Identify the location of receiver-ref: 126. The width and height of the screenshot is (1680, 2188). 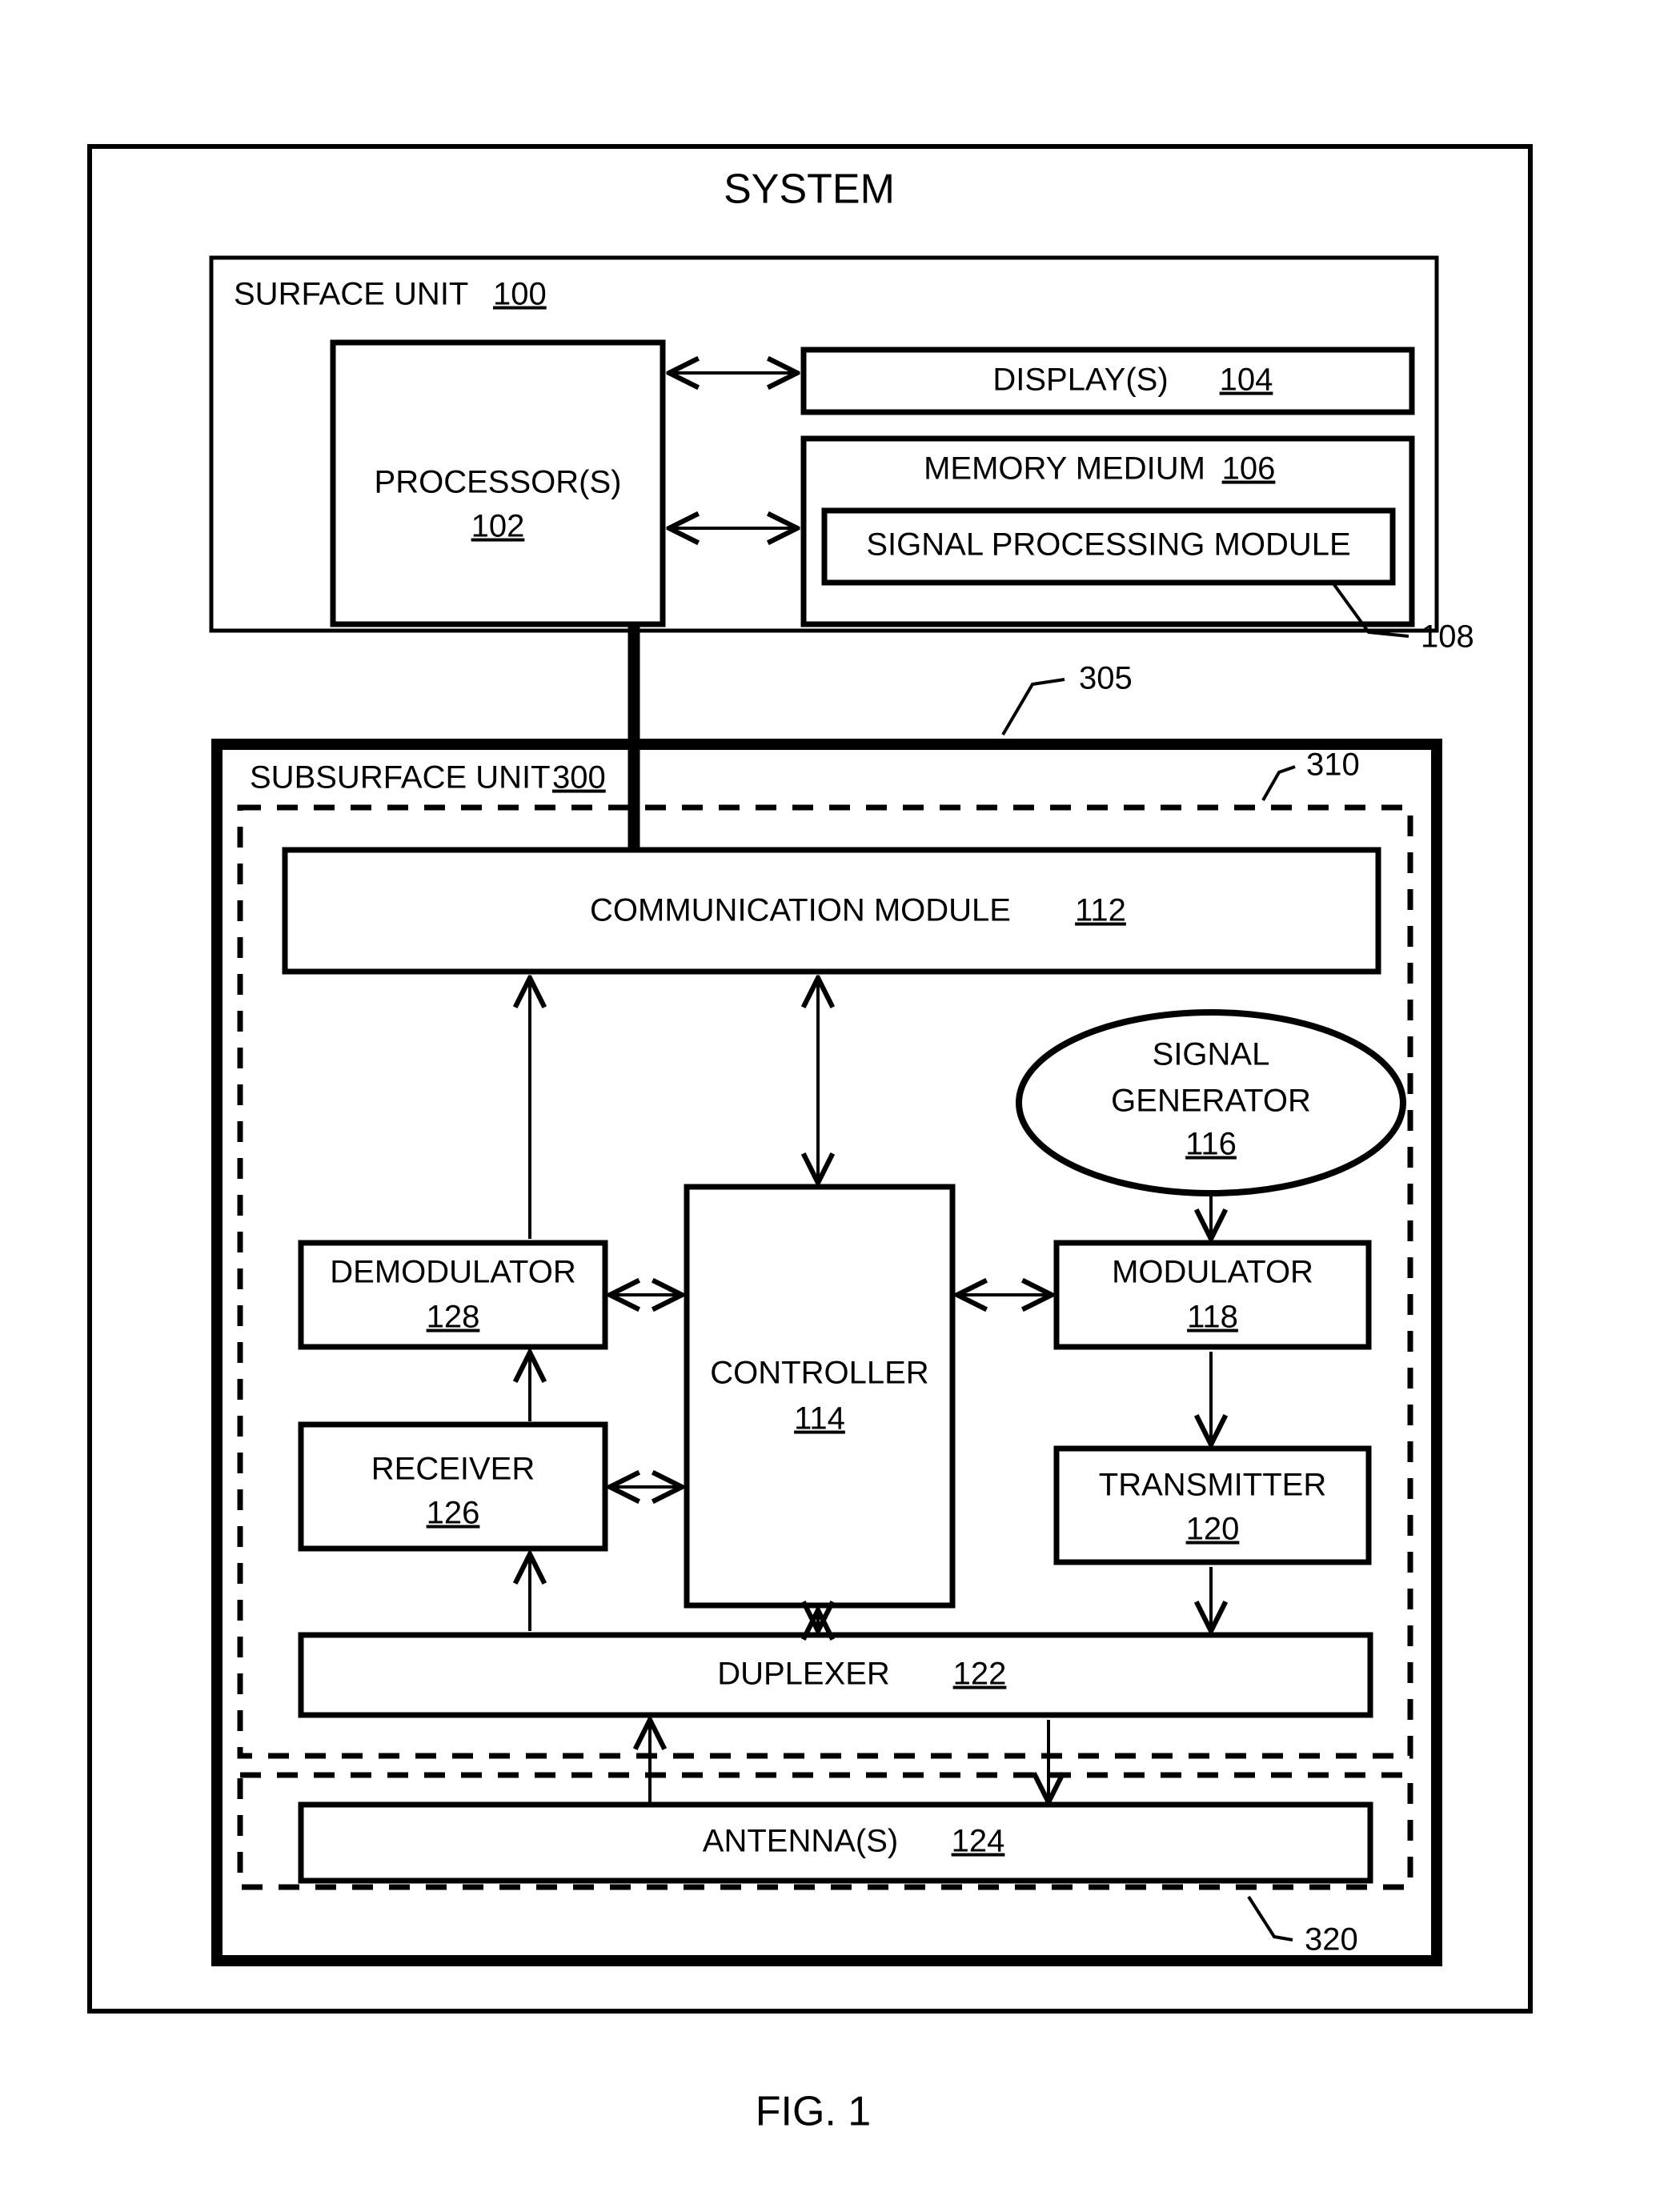
(453, 1513).